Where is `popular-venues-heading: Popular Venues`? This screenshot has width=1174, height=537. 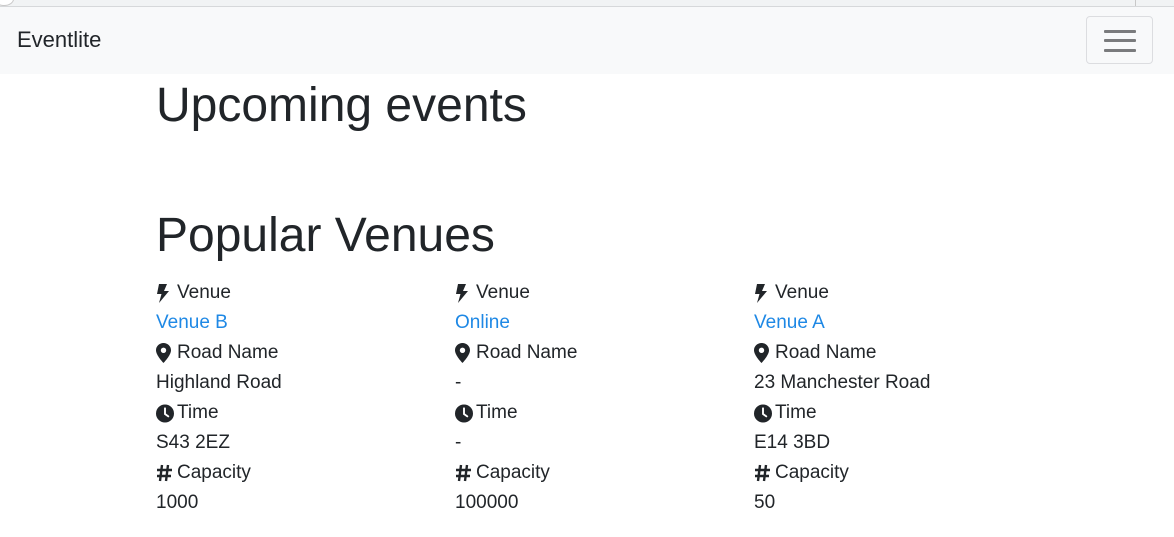 popular-venues-heading: Popular Venues is located at coordinates (325, 235).